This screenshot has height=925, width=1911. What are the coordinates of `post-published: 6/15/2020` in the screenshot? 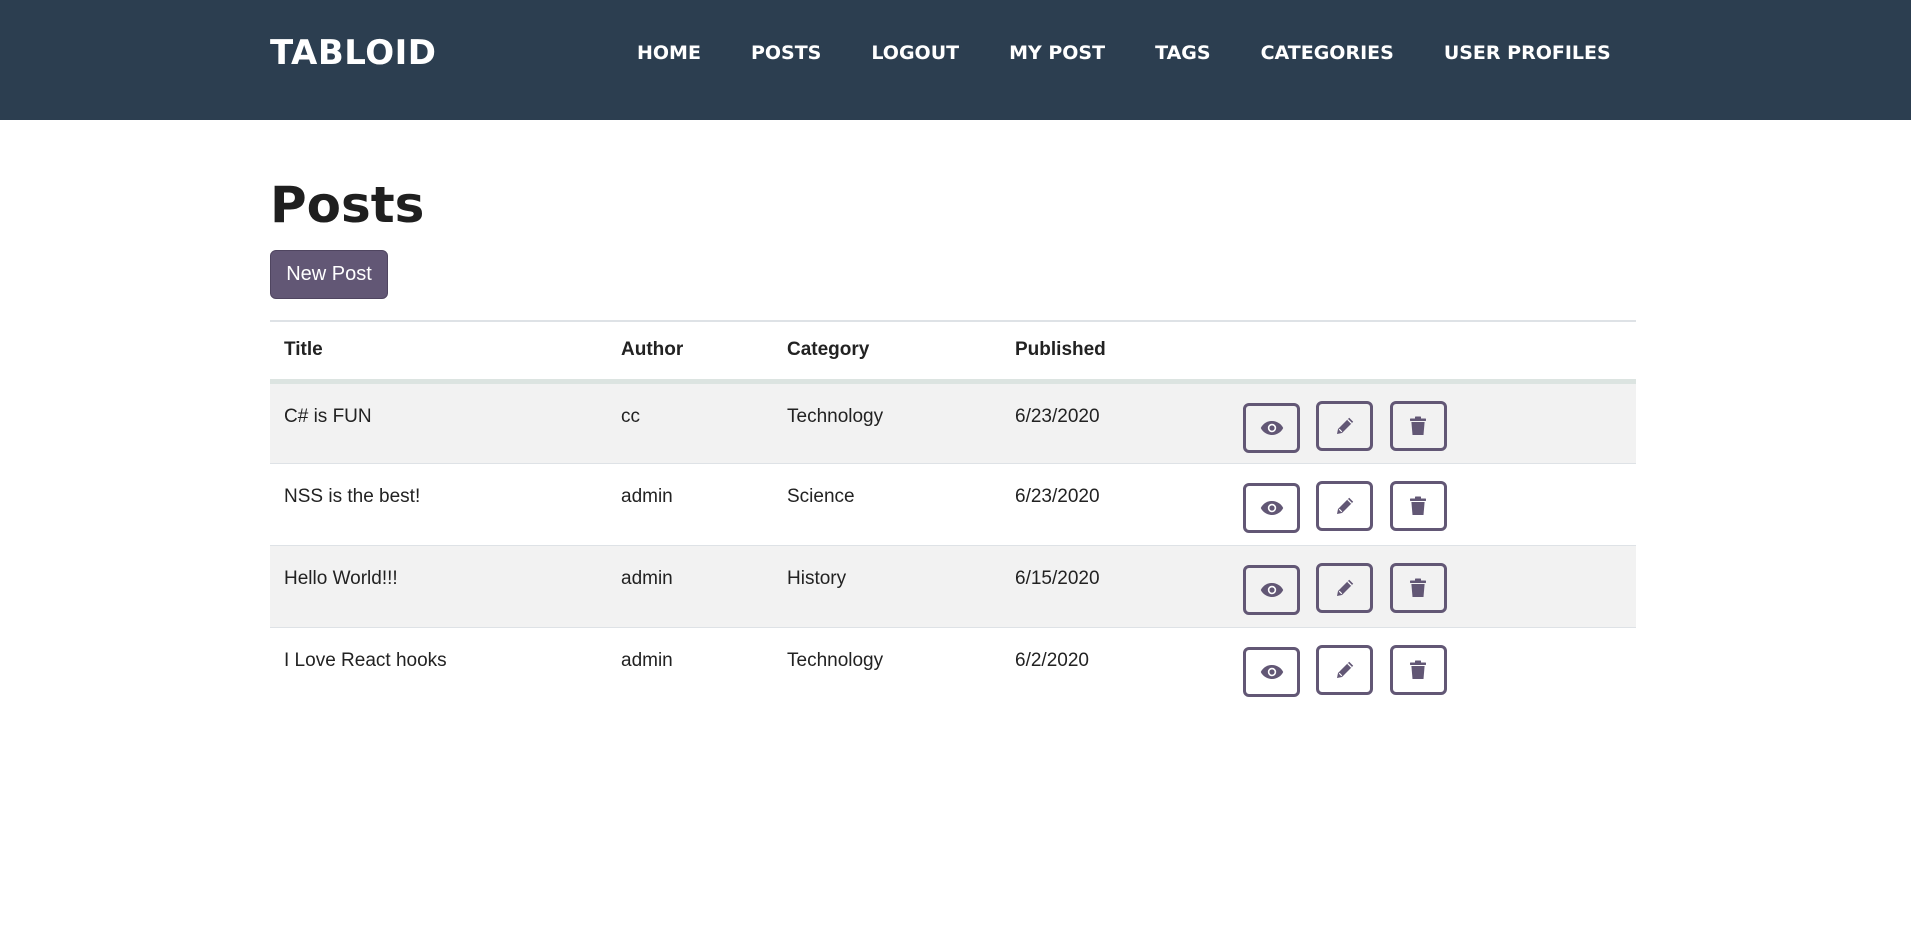 It's located at (1057, 578).